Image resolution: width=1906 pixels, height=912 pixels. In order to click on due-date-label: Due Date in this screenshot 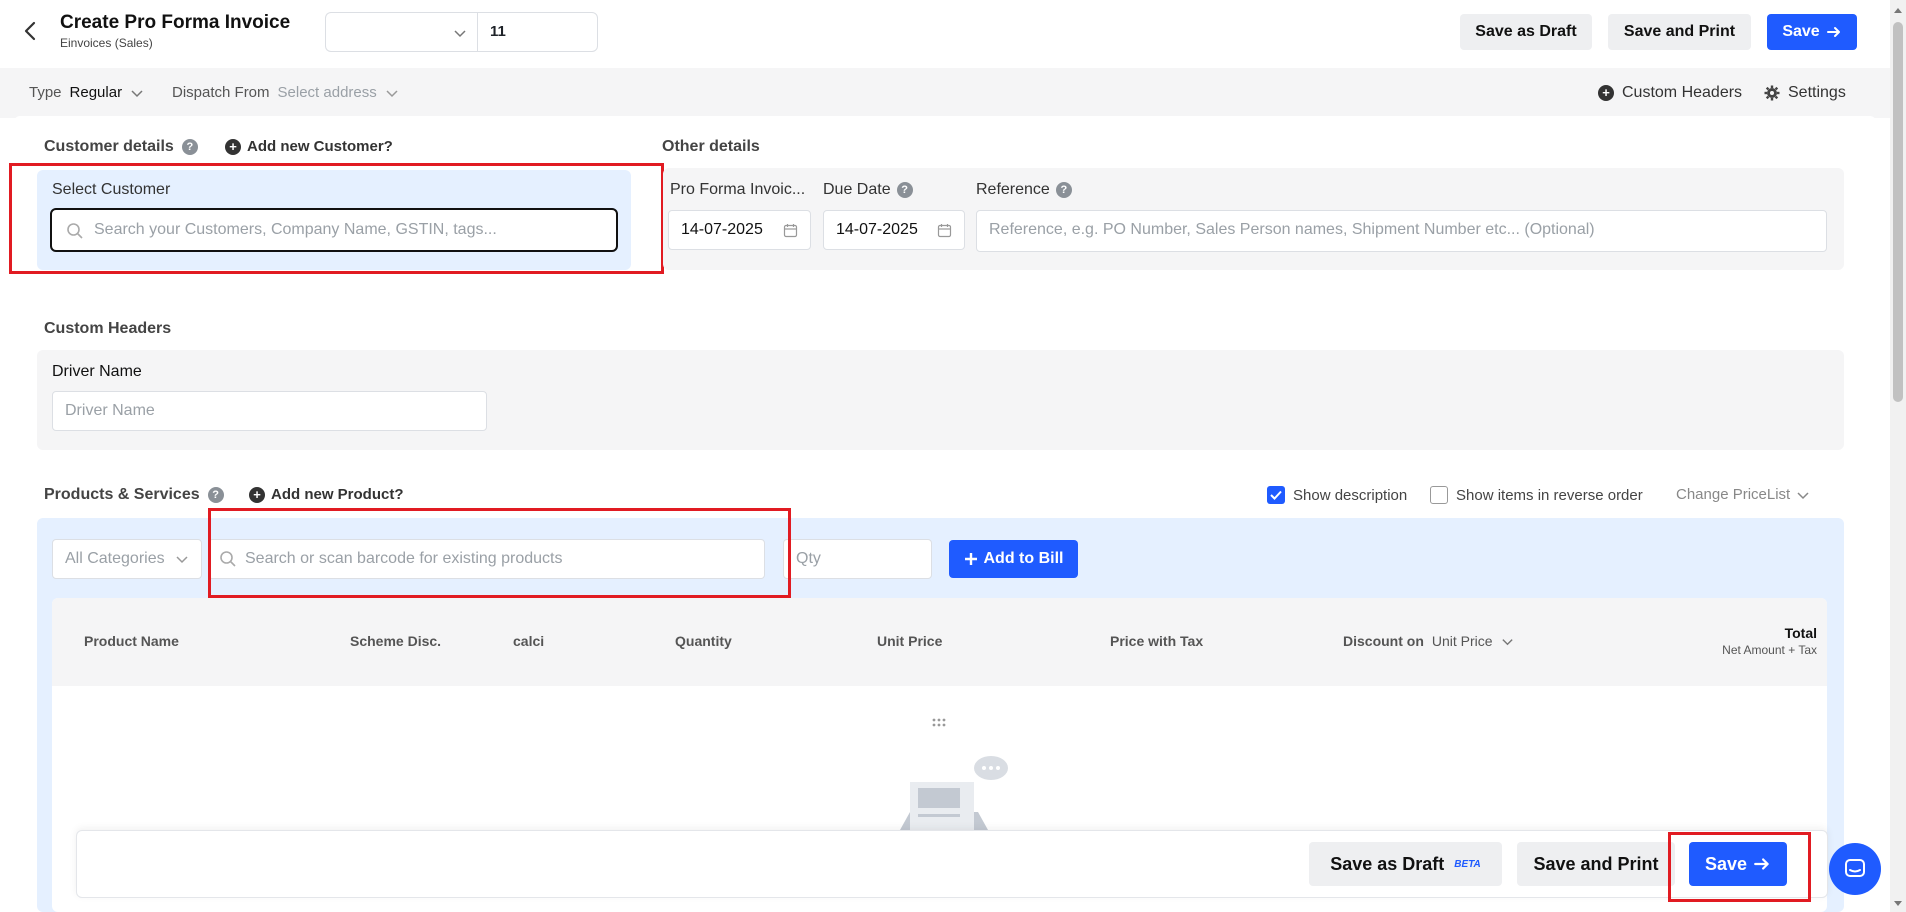, I will do `click(857, 189)`.